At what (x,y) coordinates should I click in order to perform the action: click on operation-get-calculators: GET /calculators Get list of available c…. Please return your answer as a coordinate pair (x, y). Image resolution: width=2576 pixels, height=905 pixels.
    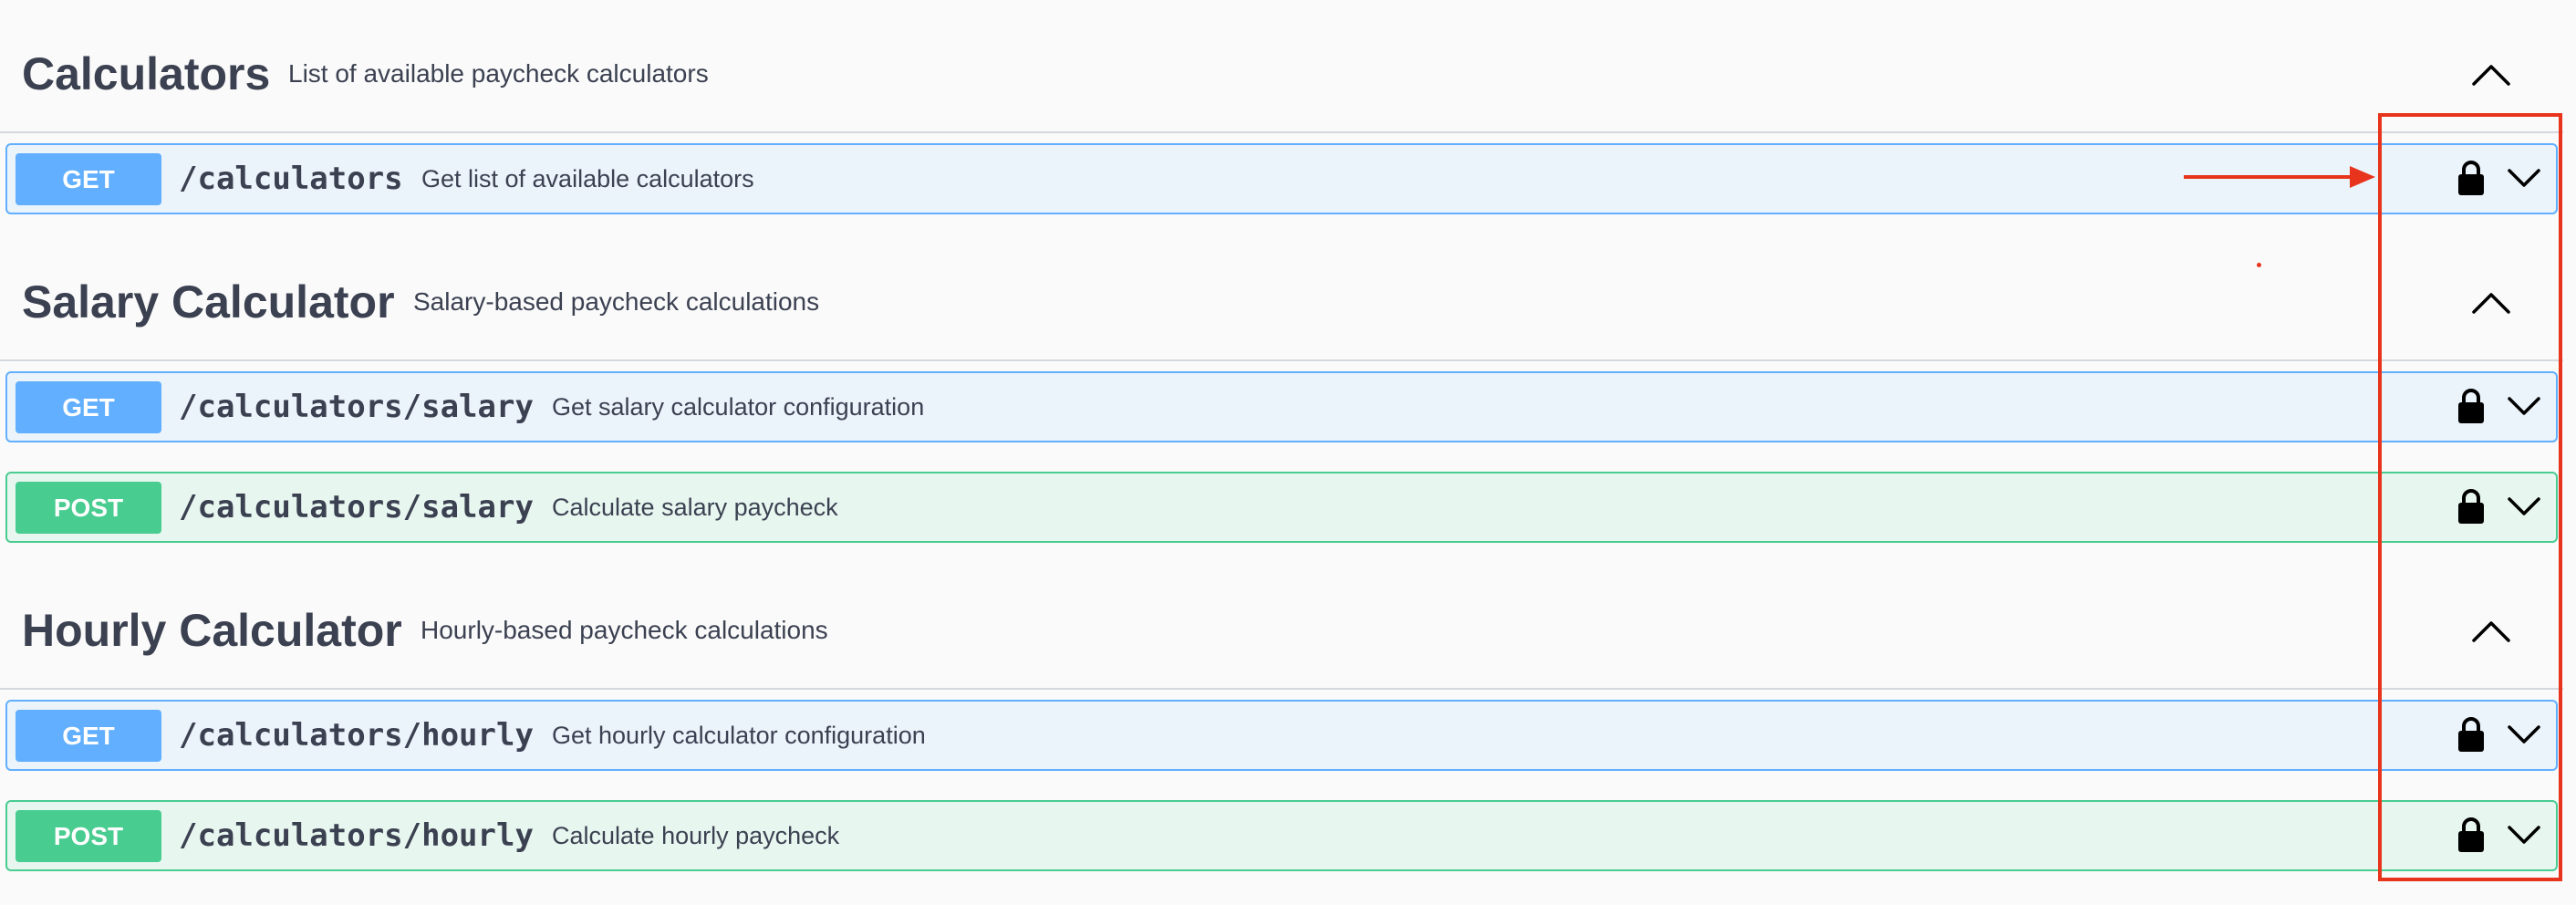
    Looking at the image, I should click on (1281, 178).